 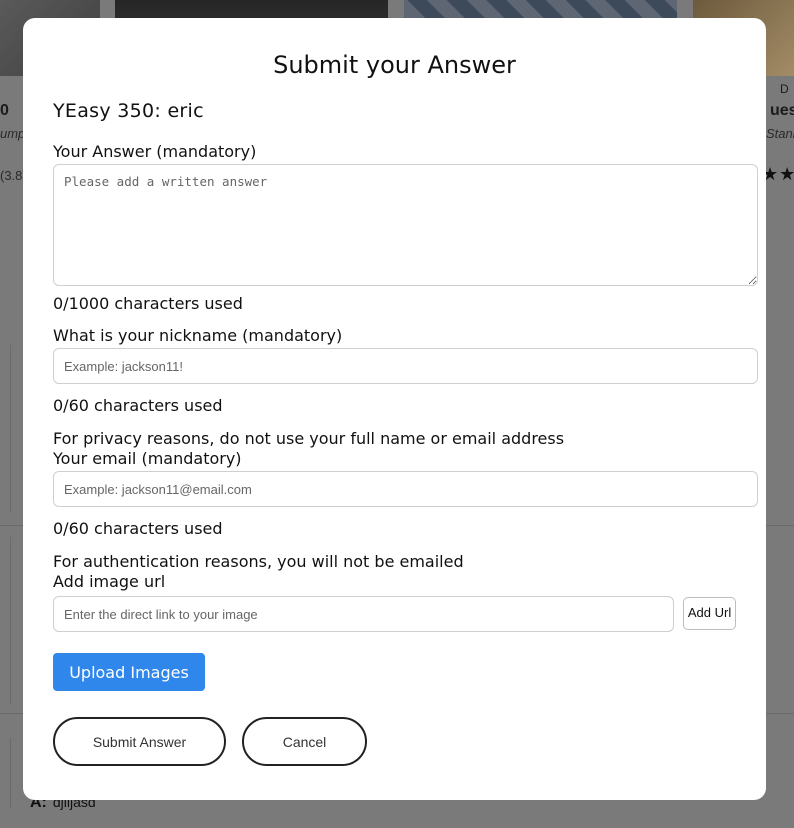 I want to click on bg-product-rating-left: (3.8, so click(x=11, y=175).